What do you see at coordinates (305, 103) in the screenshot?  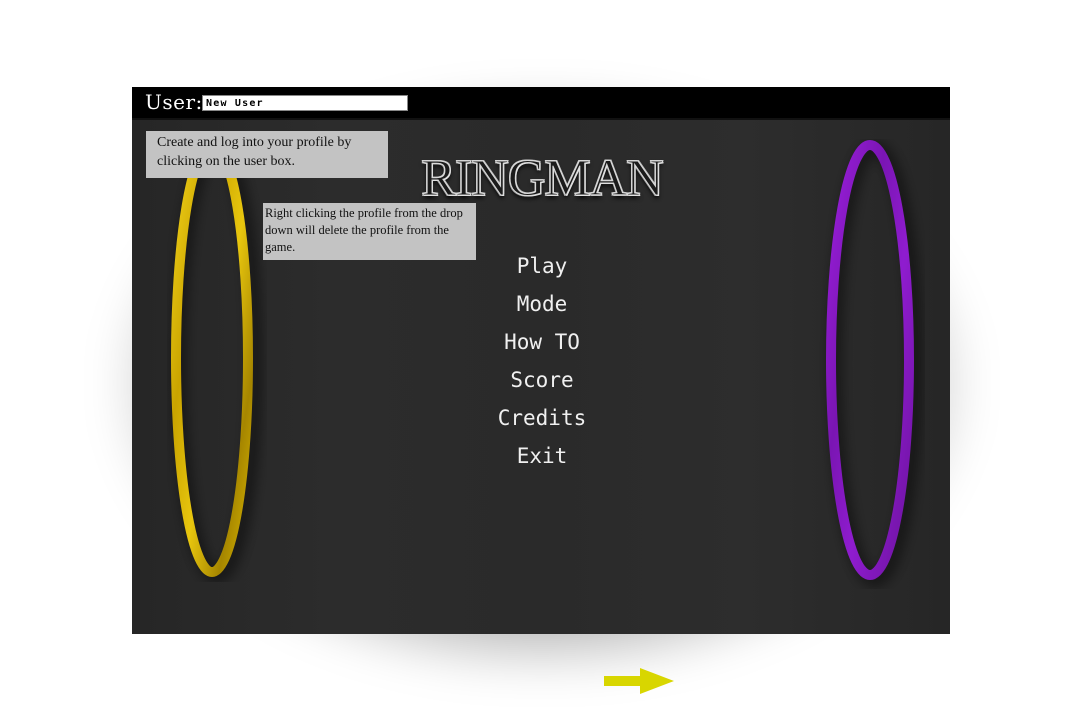 I see `user-profile-input` at bounding box center [305, 103].